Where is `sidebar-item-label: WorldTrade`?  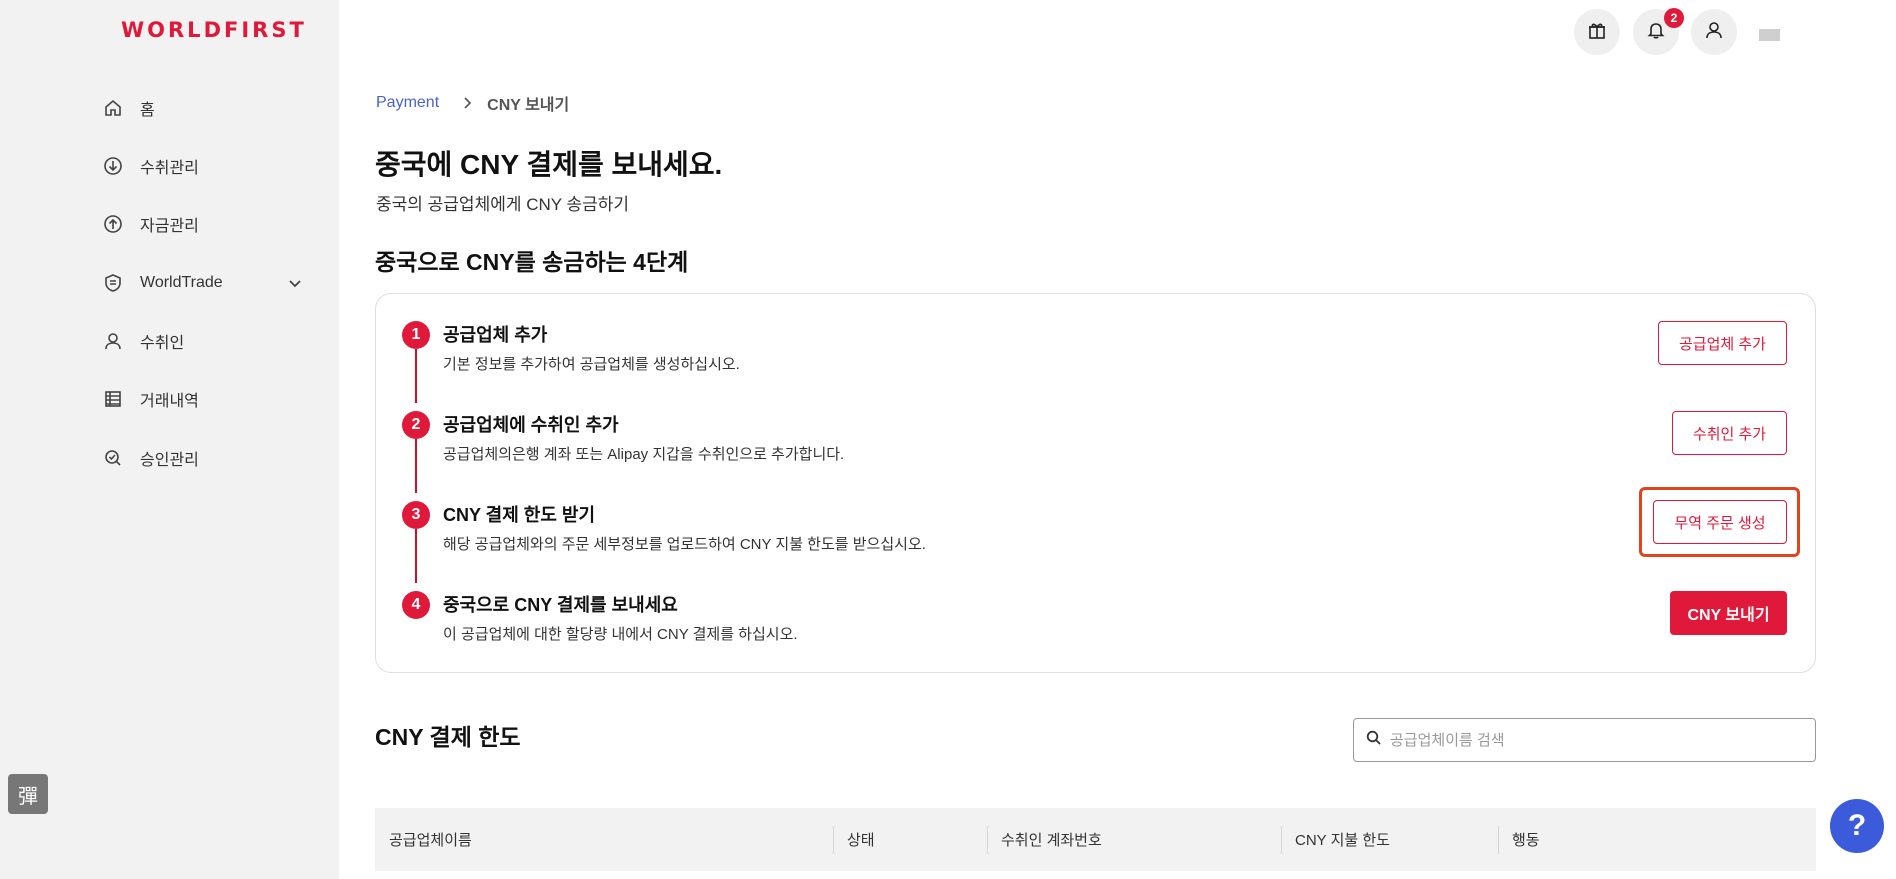
sidebar-item-label: WorldTrade is located at coordinates (181, 282).